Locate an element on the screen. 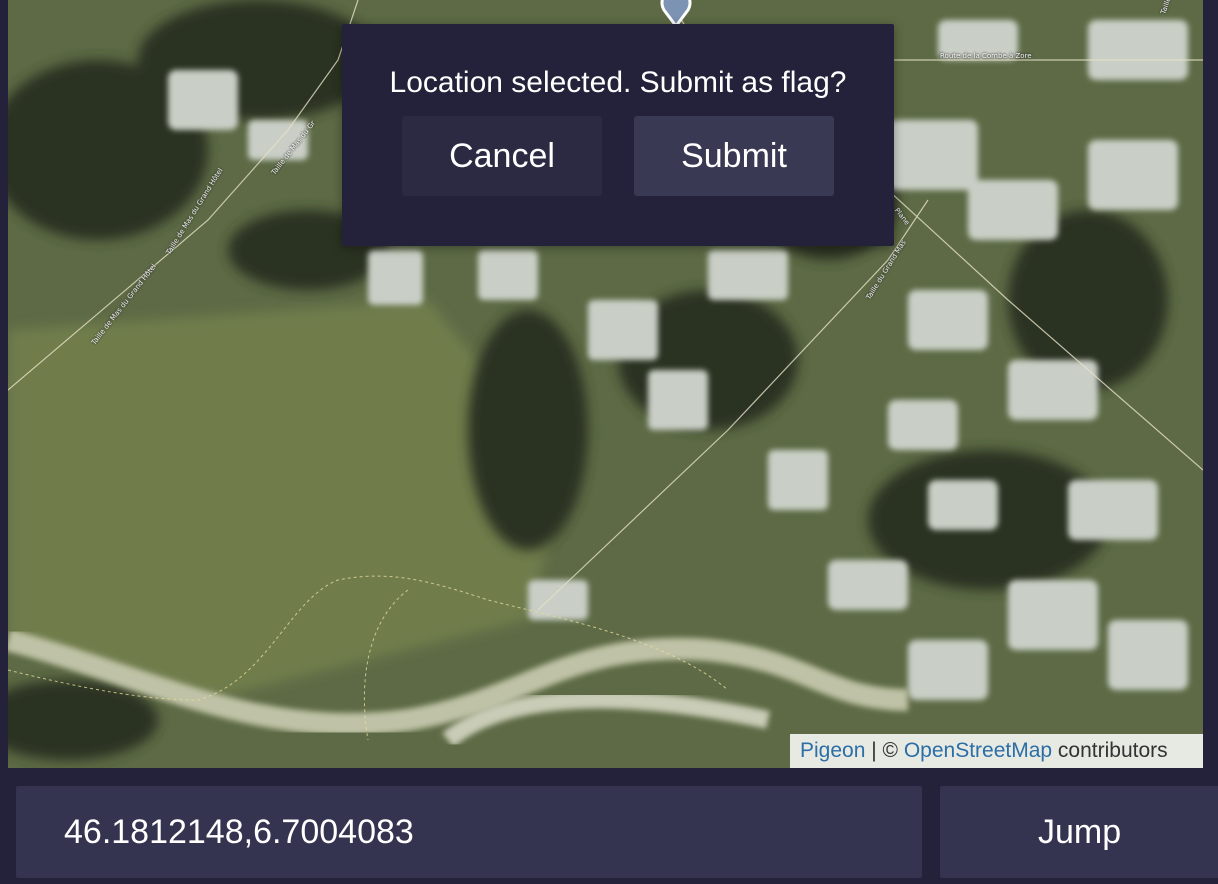 Image resolution: width=1218 pixels, height=884 pixels. pigeon-link: Pigeon is located at coordinates (832, 750).